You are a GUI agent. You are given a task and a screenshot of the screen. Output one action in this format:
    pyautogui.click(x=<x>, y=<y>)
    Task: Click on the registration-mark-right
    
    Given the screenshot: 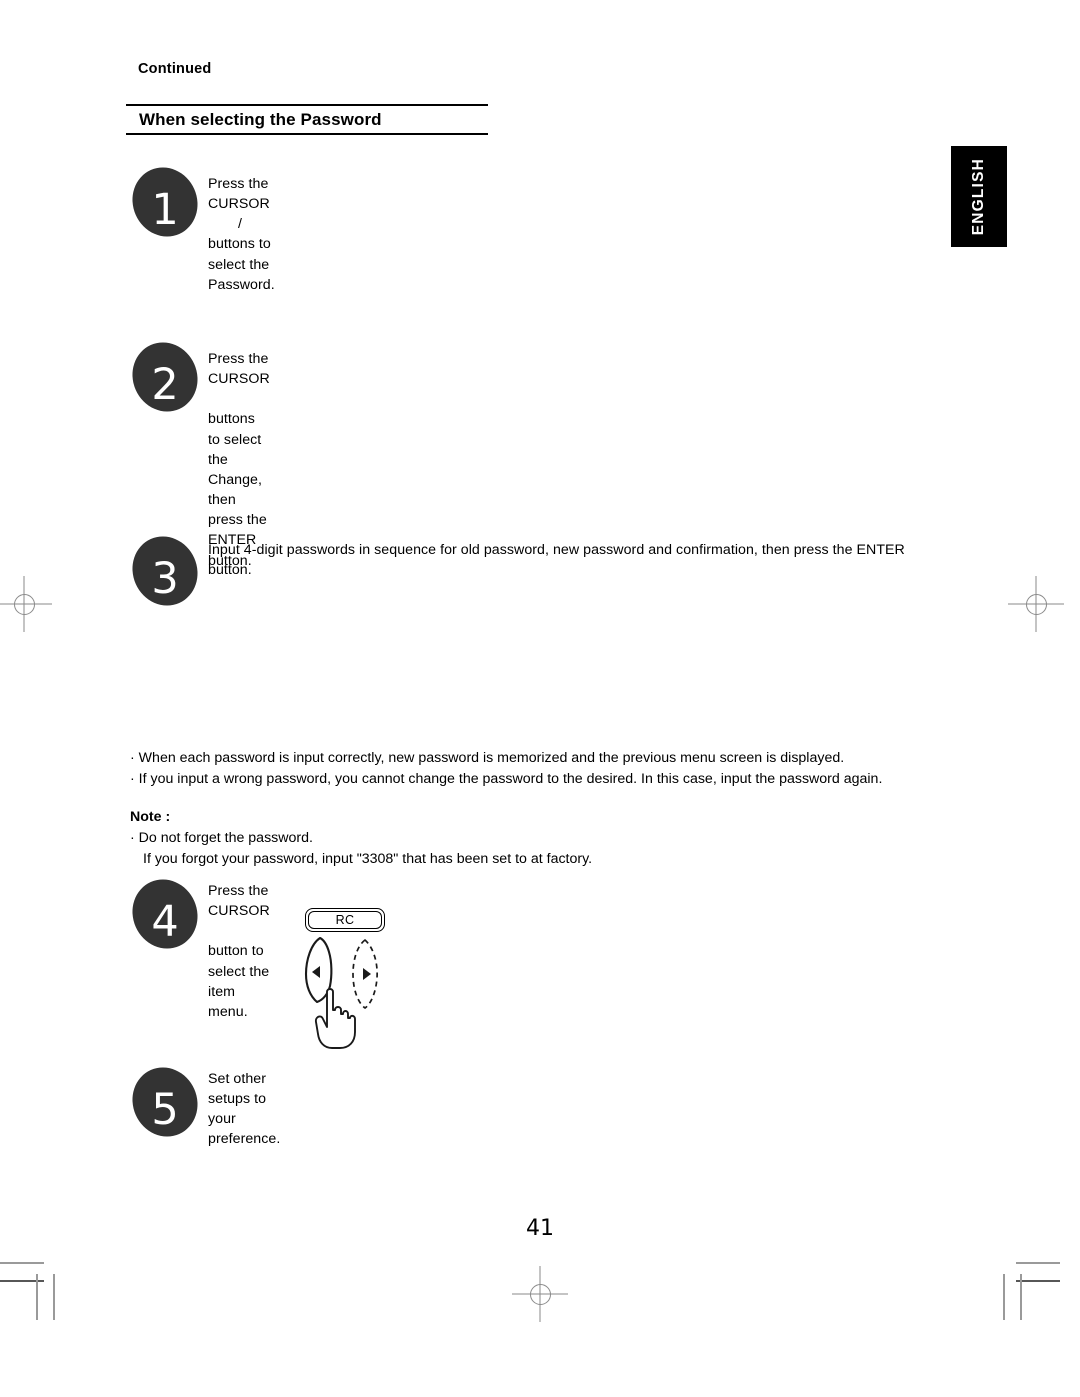 What is the action you would take?
    pyautogui.click(x=1036, y=604)
    